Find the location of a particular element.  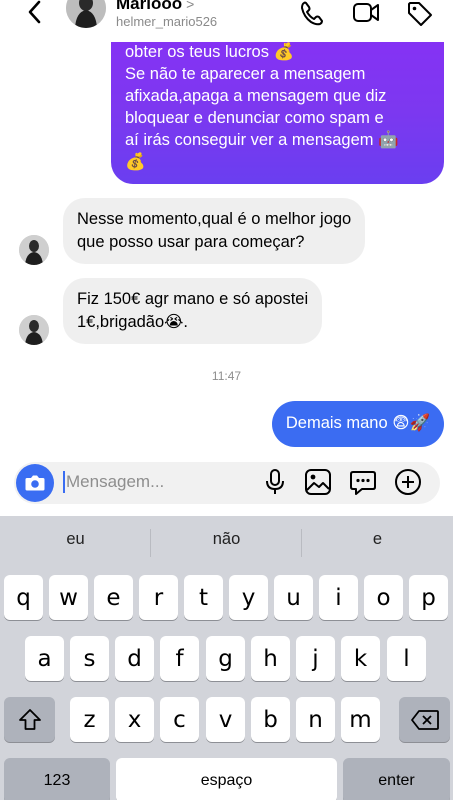

shift-key is located at coordinates (29, 719).